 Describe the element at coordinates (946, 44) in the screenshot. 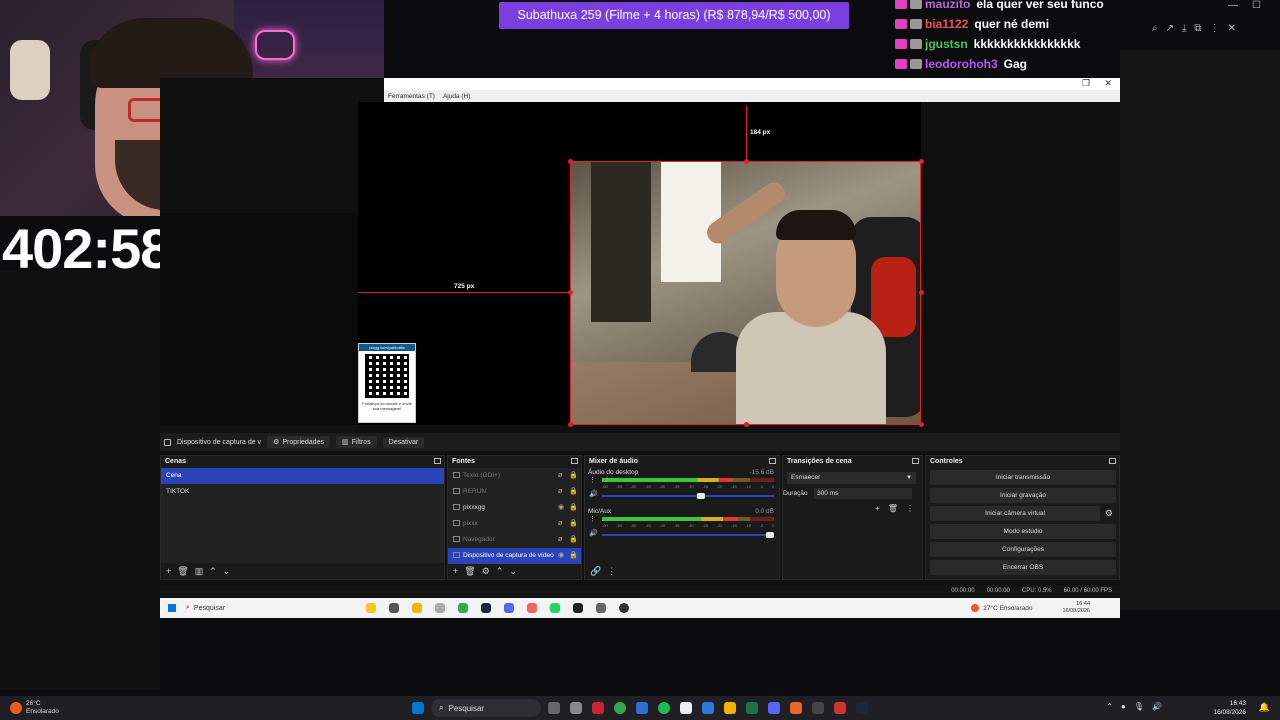

I see `chat-username: jgustsn` at that location.